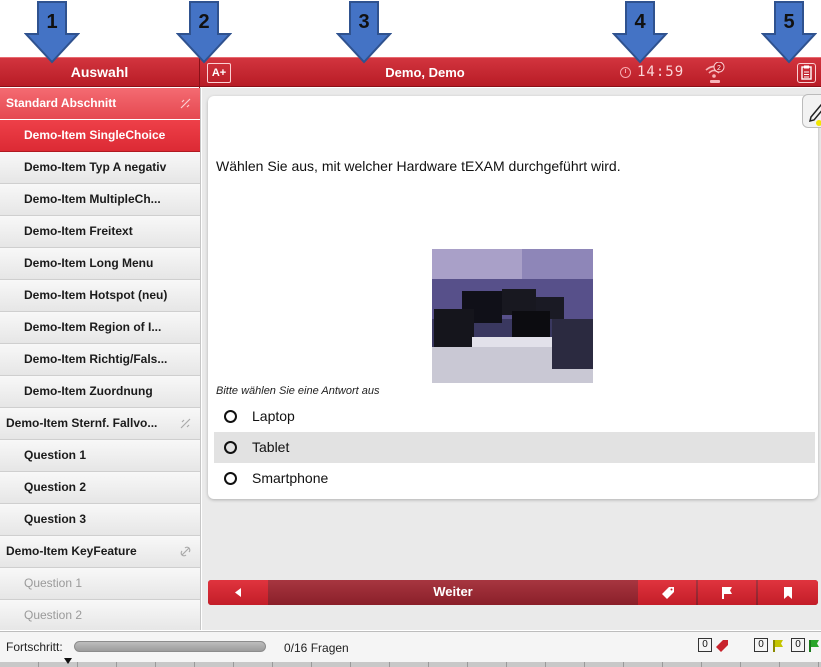 This screenshot has height=667, width=821. What do you see at coordinates (625, 72) in the screenshot?
I see `clock-icon` at bounding box center [625, 72].